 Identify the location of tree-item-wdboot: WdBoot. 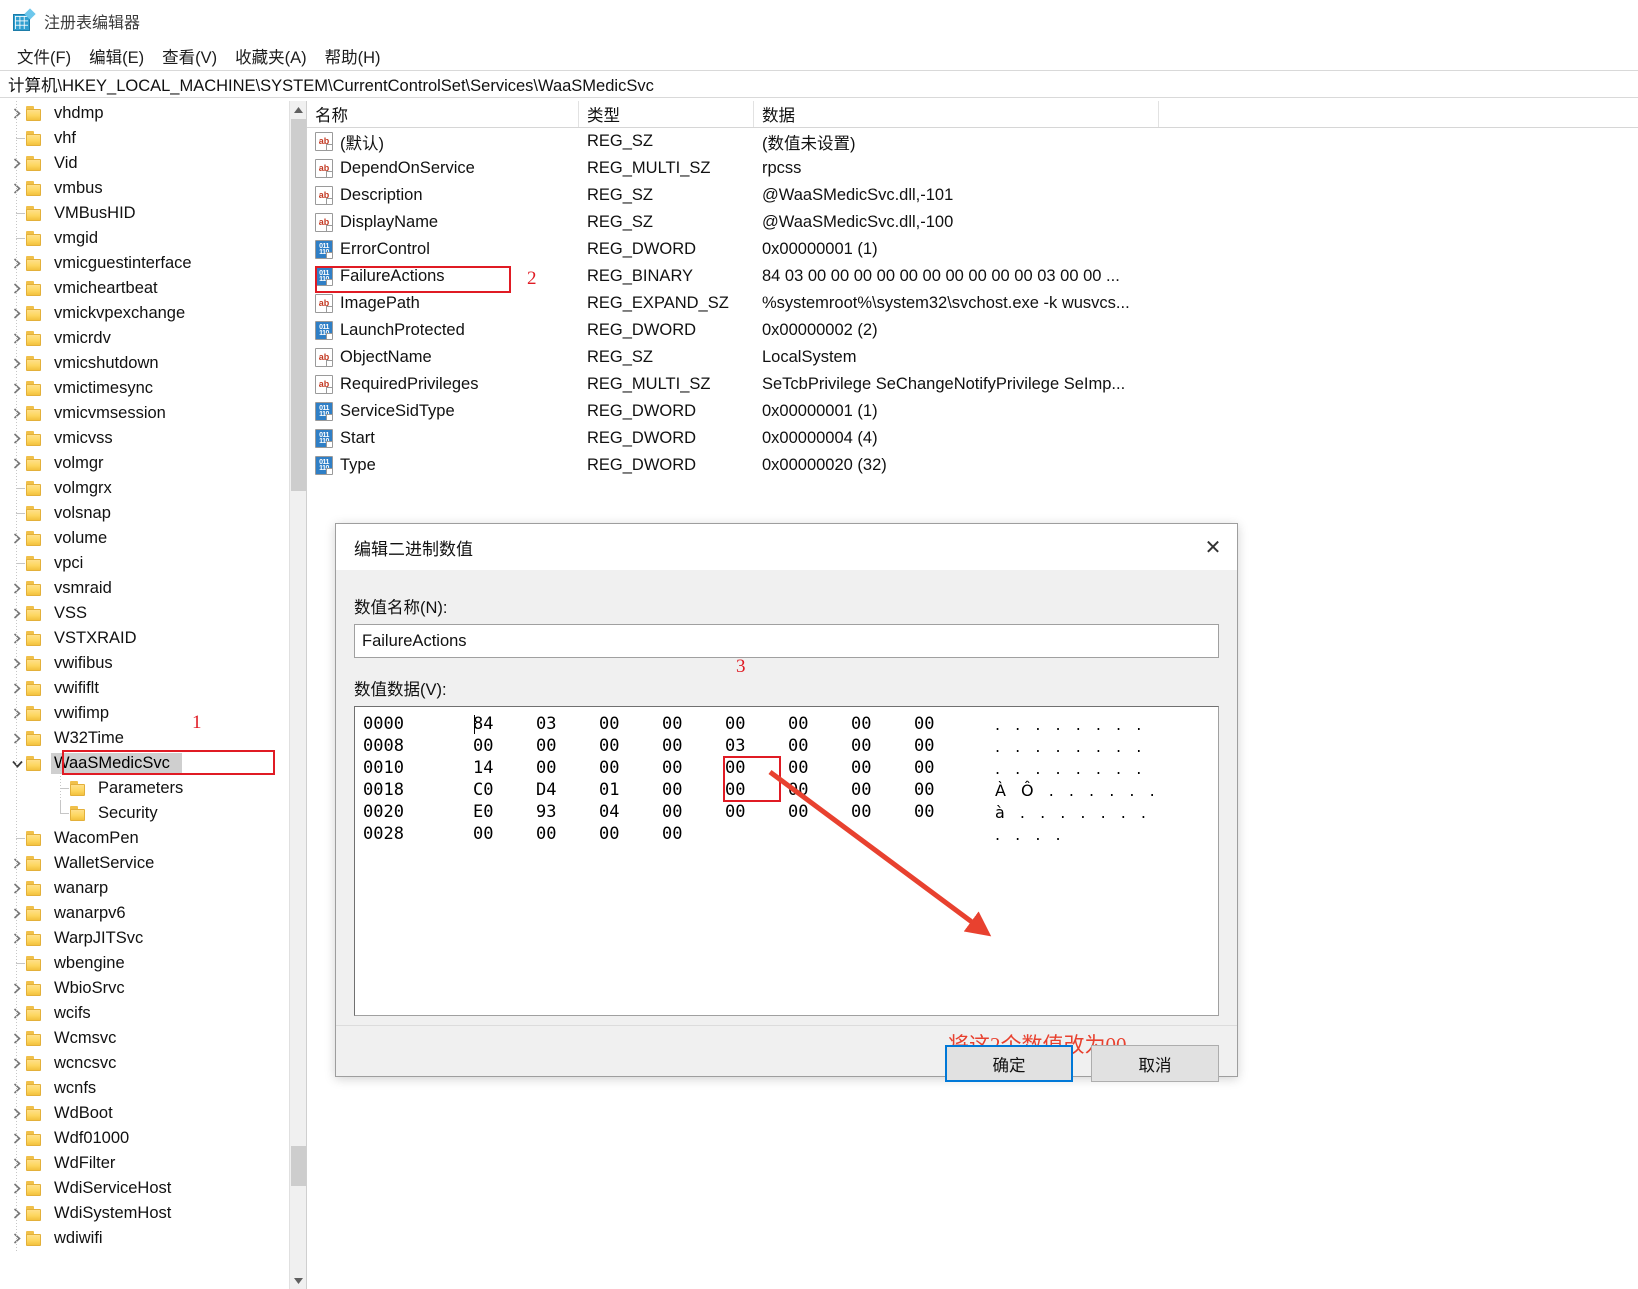
(145, 1113).